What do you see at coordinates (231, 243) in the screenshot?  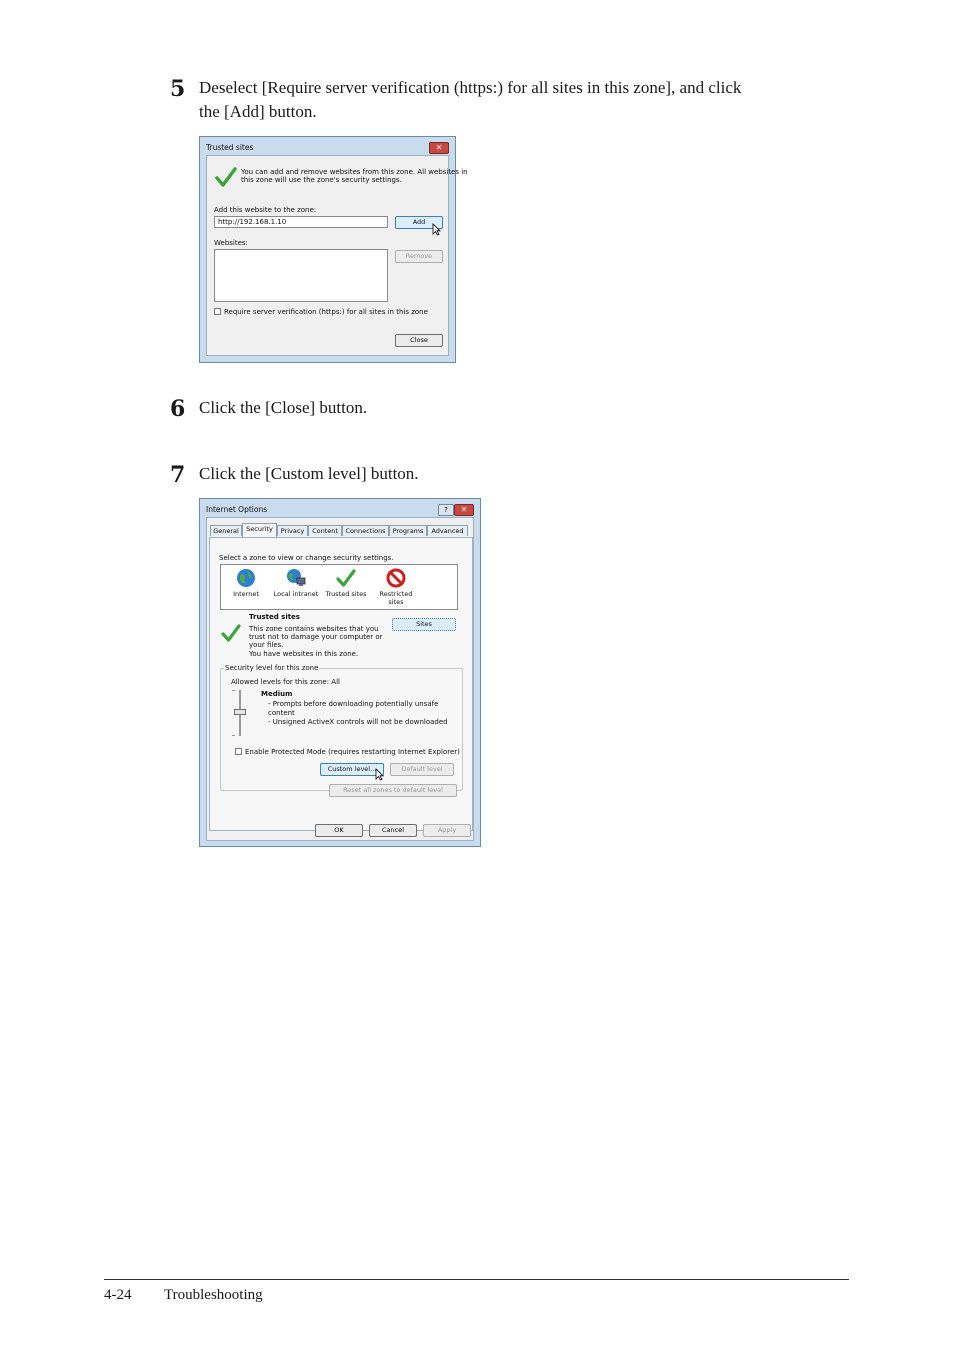 I see `websites-label: Websites:` at bounding box center [231, 243].